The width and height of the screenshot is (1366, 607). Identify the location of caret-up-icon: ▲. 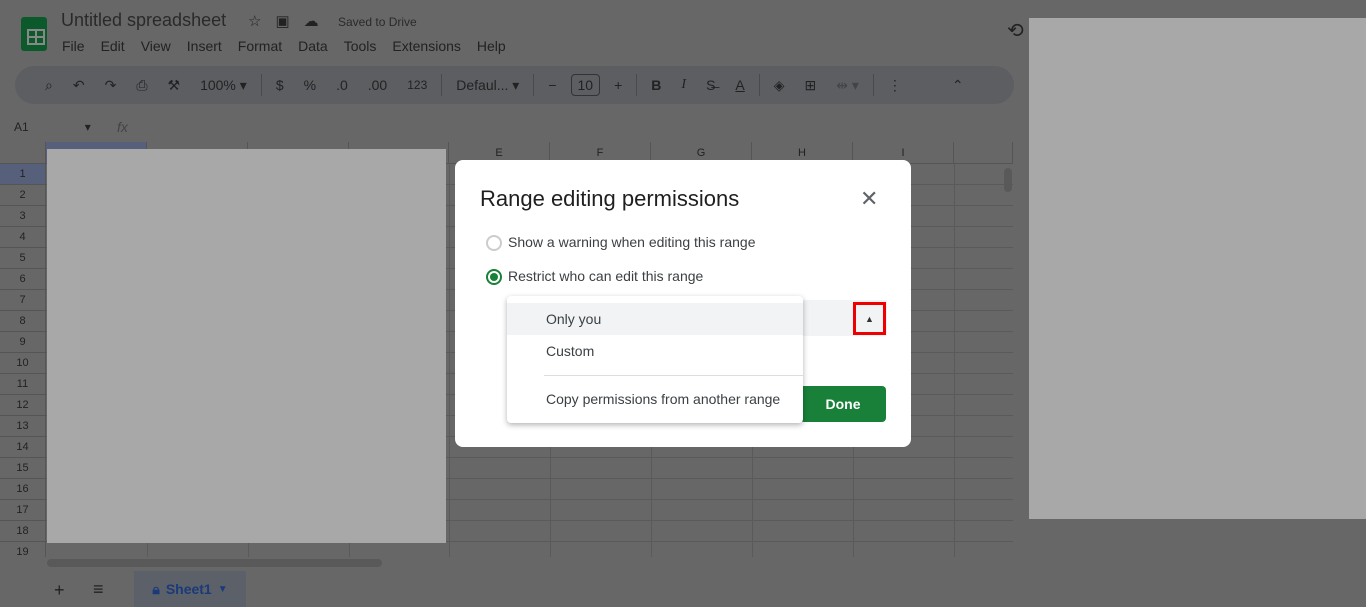
(869, 318).